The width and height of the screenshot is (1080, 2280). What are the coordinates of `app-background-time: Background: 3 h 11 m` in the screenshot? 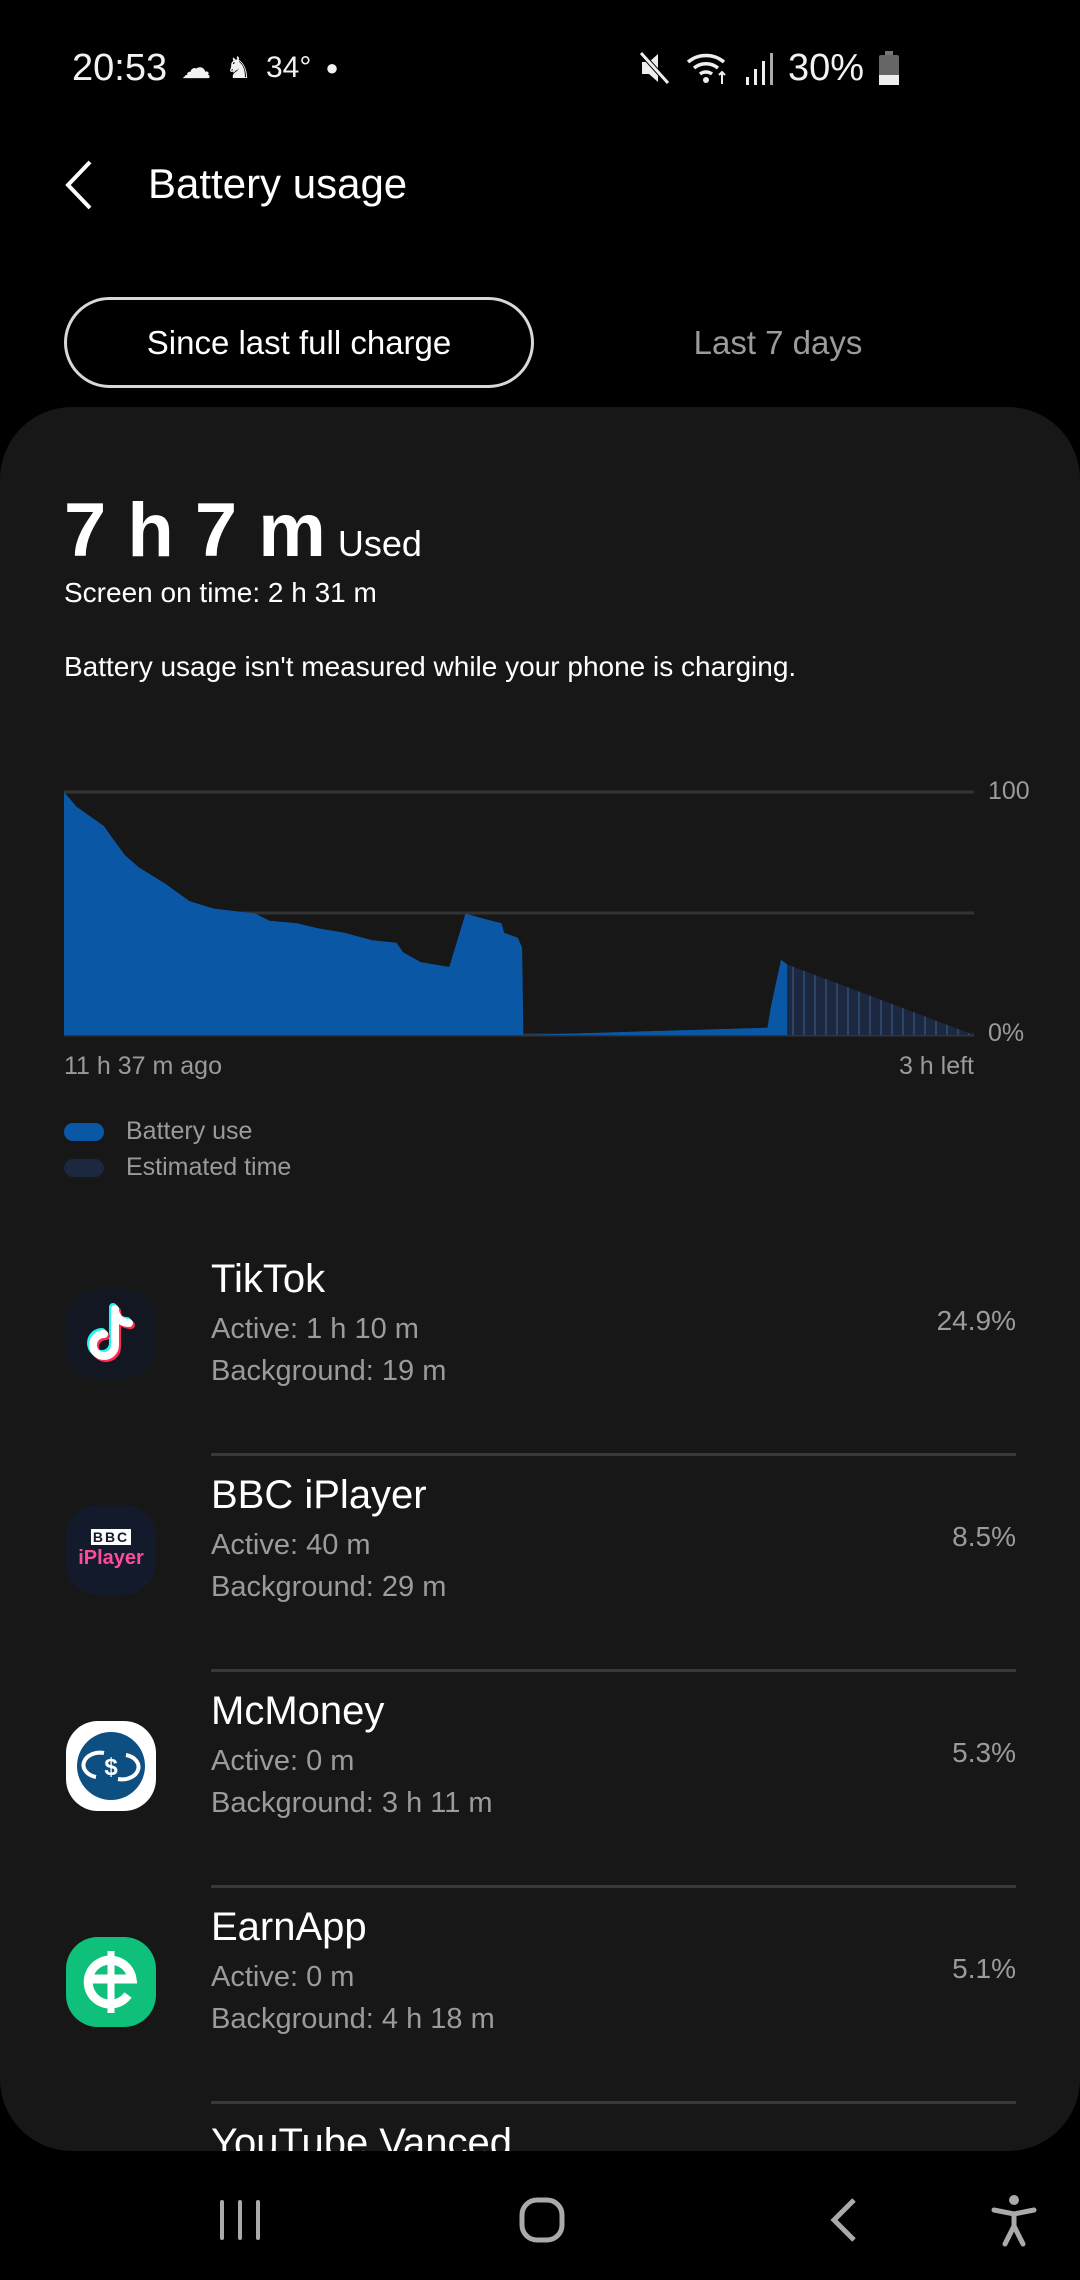 It's located at (352, 1803).